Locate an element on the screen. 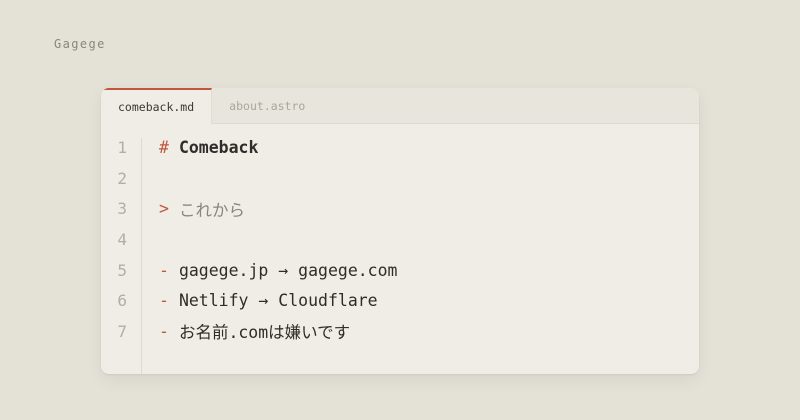 This screenshot has width=800, height=420. line-text: Comeback is located at coordinates (218, 147).